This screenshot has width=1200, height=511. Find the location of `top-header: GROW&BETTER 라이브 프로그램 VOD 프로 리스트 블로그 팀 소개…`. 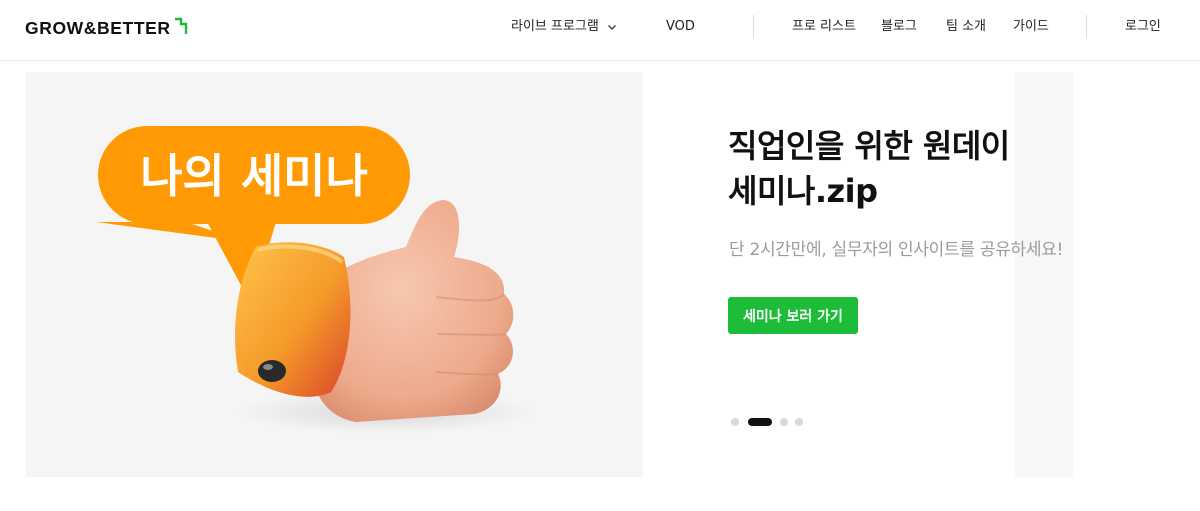

top-header: GROW&BETTER 라이브 프로그램 VOD 프로 리스트 블로그 팀 소개… is located at coordinates (600, 30).